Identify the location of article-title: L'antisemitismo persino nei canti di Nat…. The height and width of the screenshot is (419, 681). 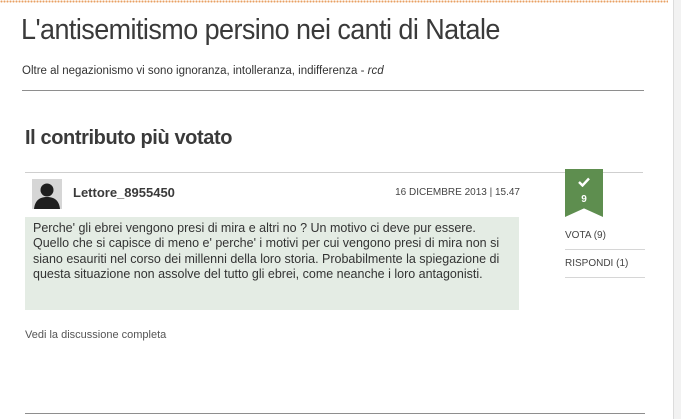
(260, 30).